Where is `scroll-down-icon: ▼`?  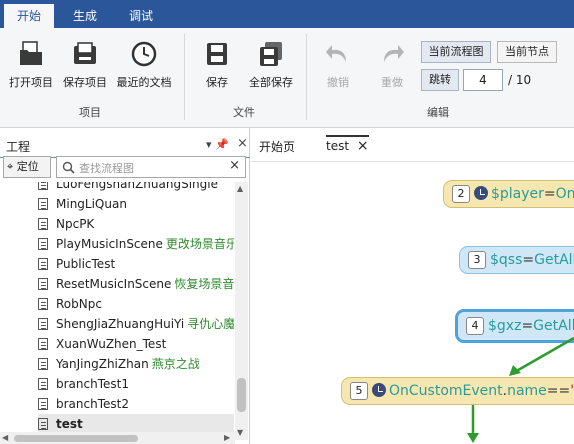
scroll-down-icon: ▼ is located at coordinates (240, 432).